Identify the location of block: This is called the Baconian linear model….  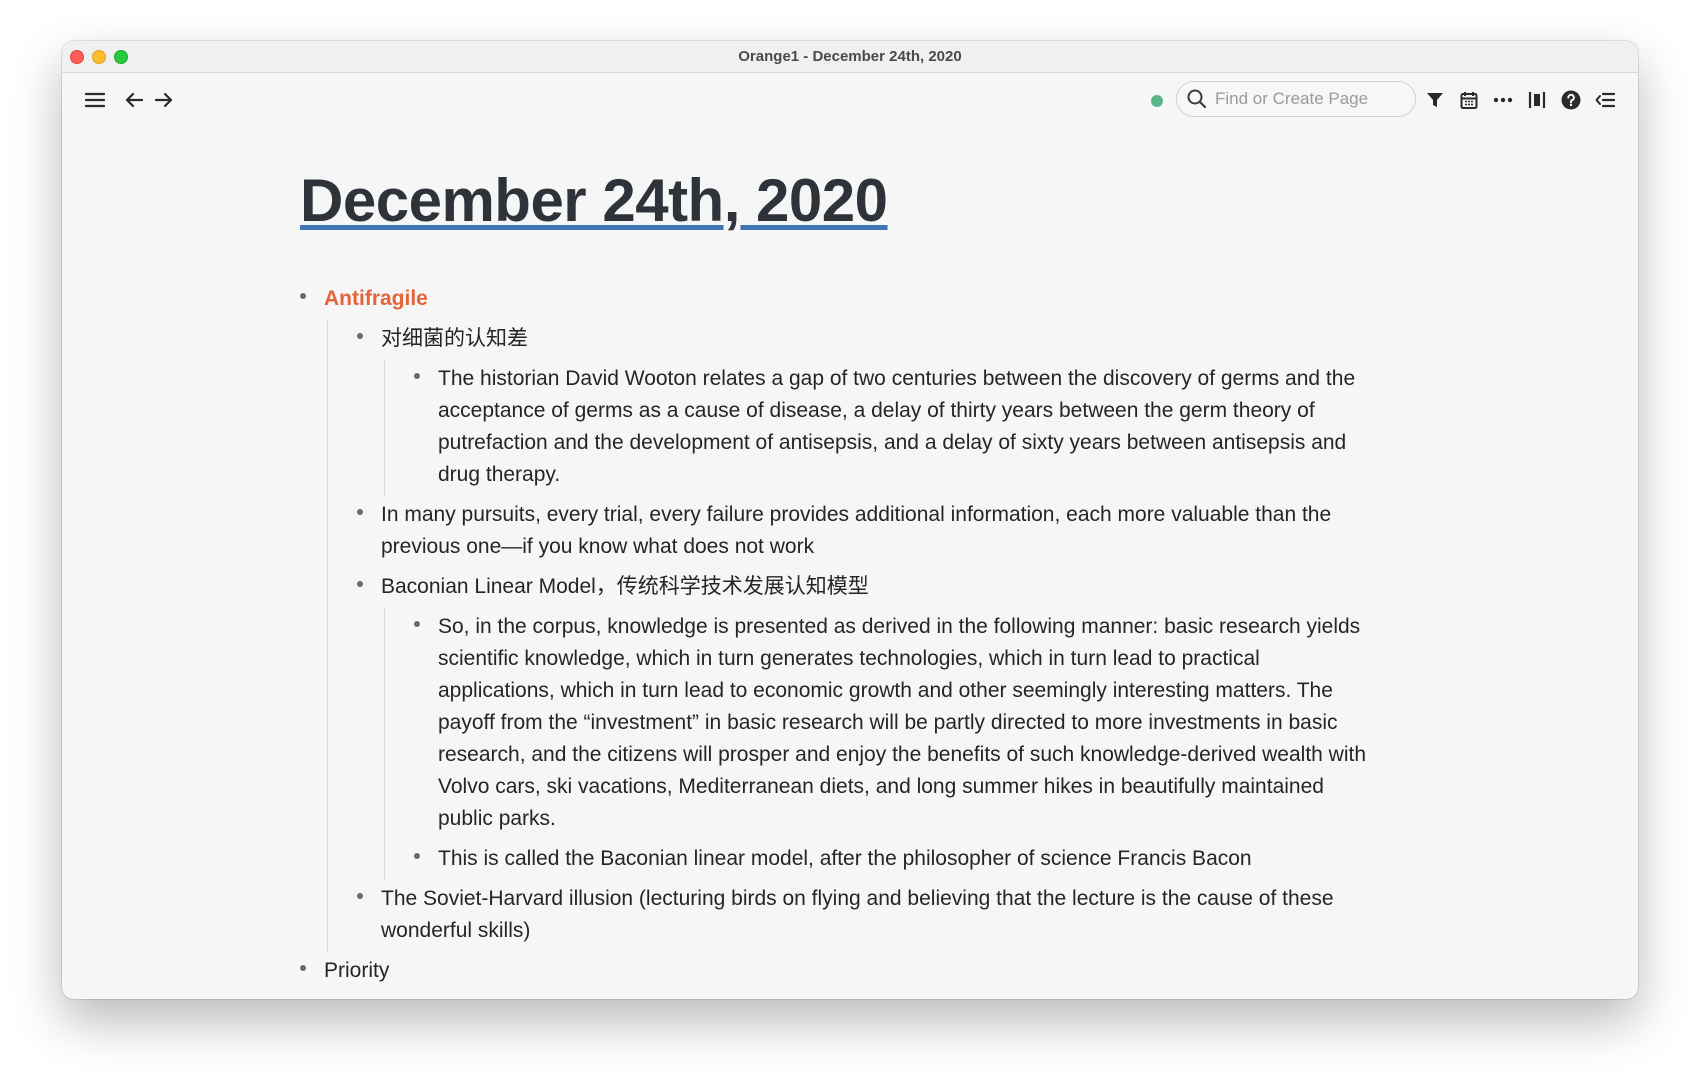
(897, 859).